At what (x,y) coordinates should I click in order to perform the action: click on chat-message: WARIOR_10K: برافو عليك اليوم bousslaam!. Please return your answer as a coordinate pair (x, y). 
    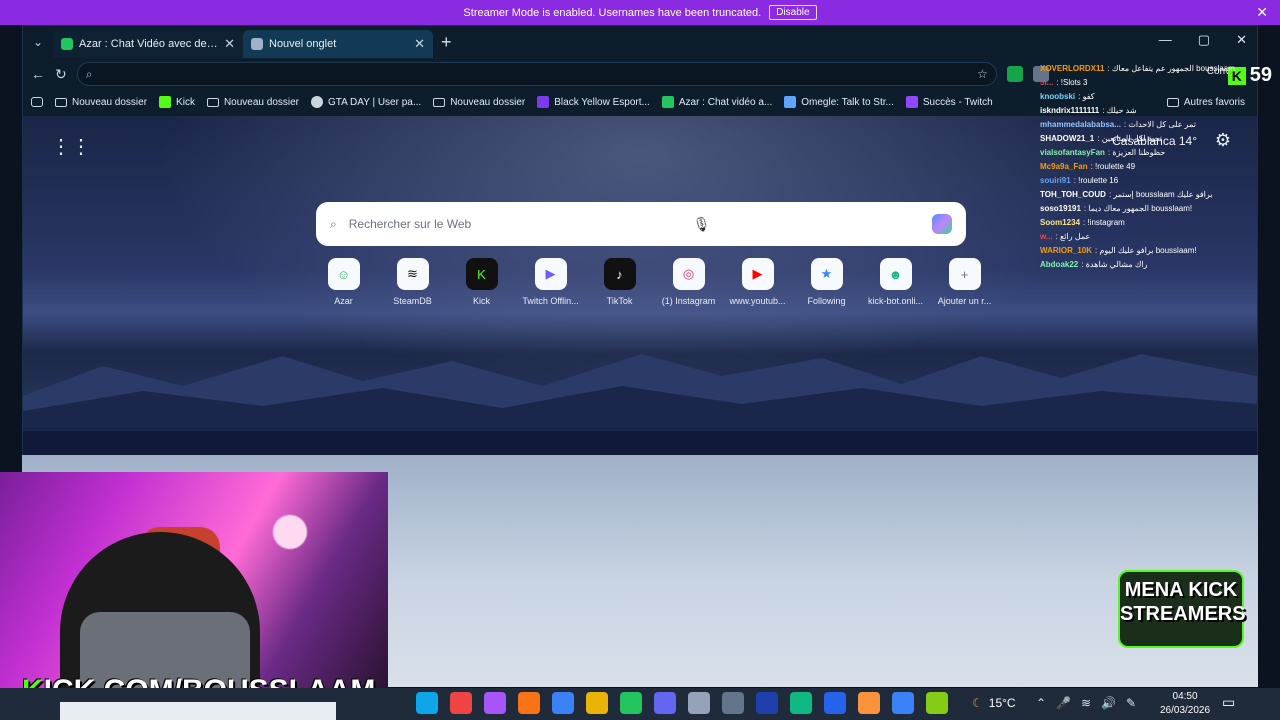
    Looking at the image, I should click on (1145, 251).